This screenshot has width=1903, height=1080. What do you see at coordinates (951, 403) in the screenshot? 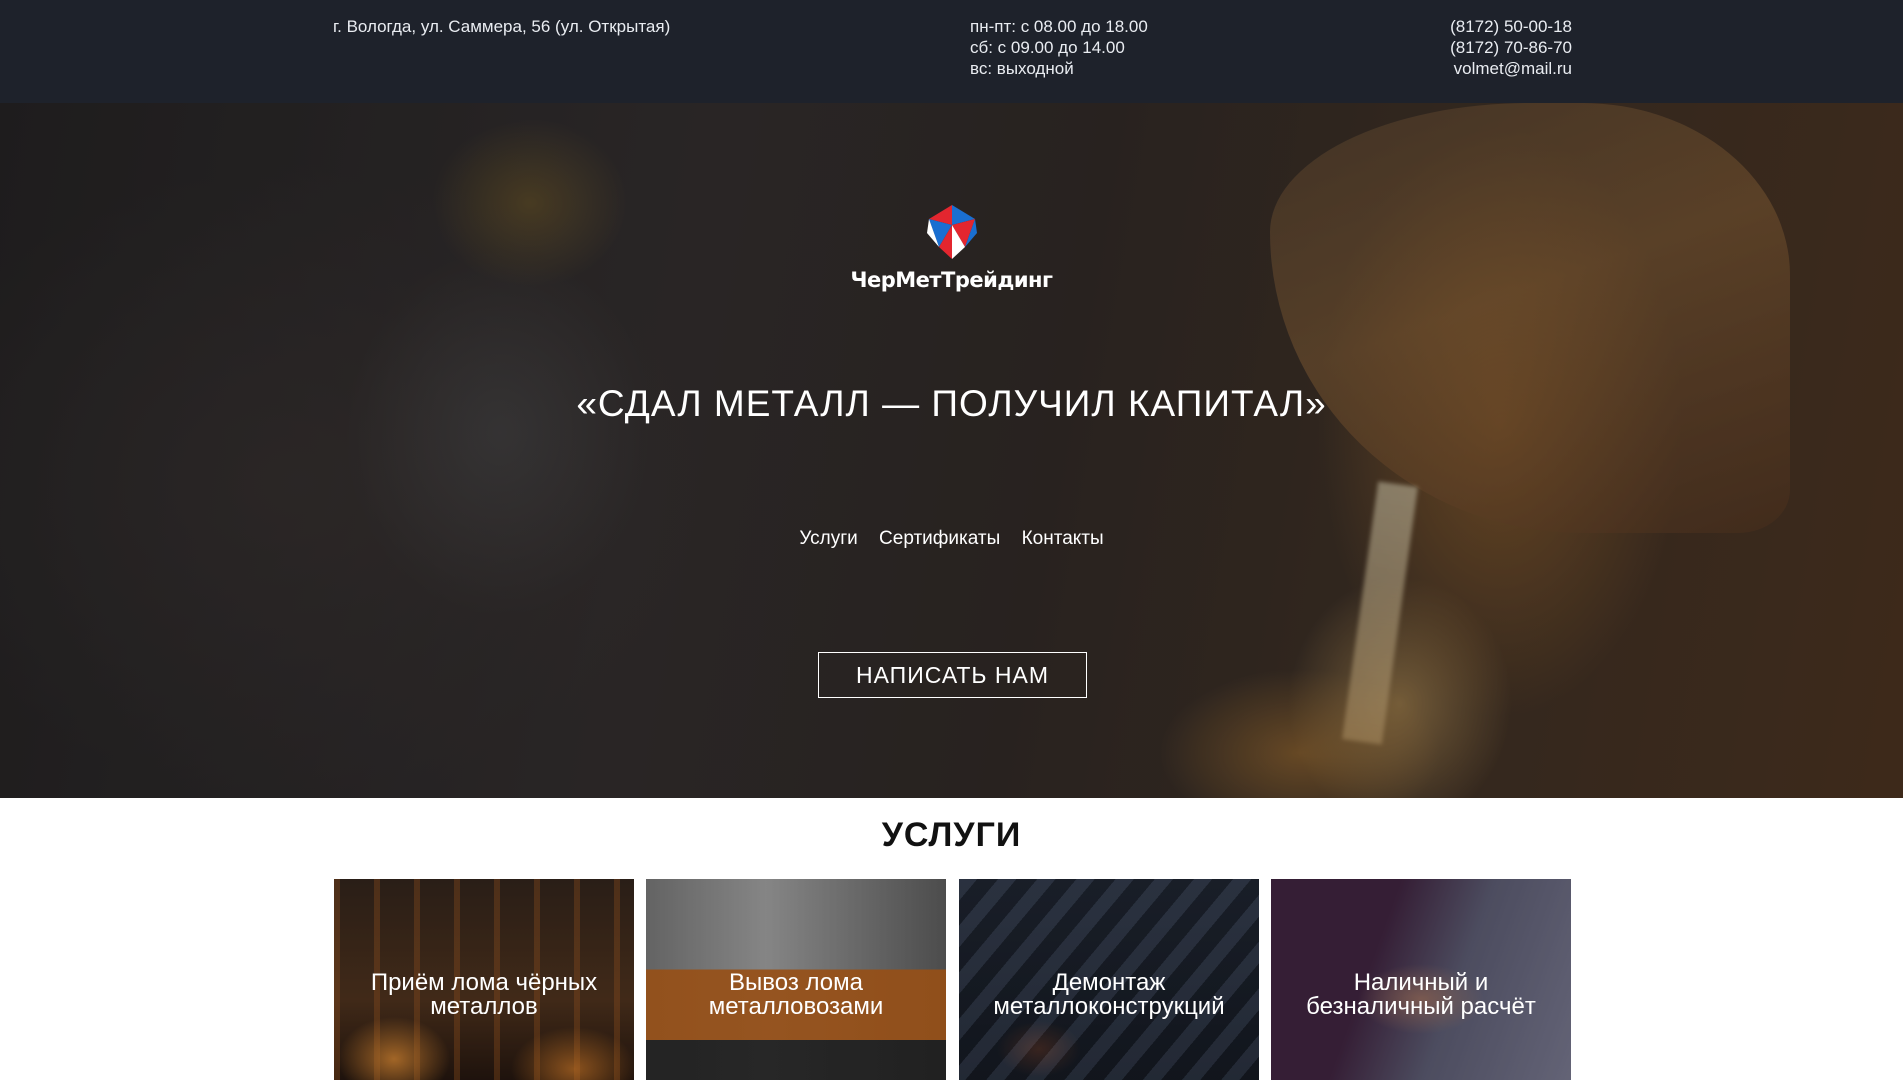
I see `hero-slogan: «СДАЛ МЕТАЛЛ — ПОЛУЧИЛ КАПИТАЛ»` at bounding box center [951, 403].